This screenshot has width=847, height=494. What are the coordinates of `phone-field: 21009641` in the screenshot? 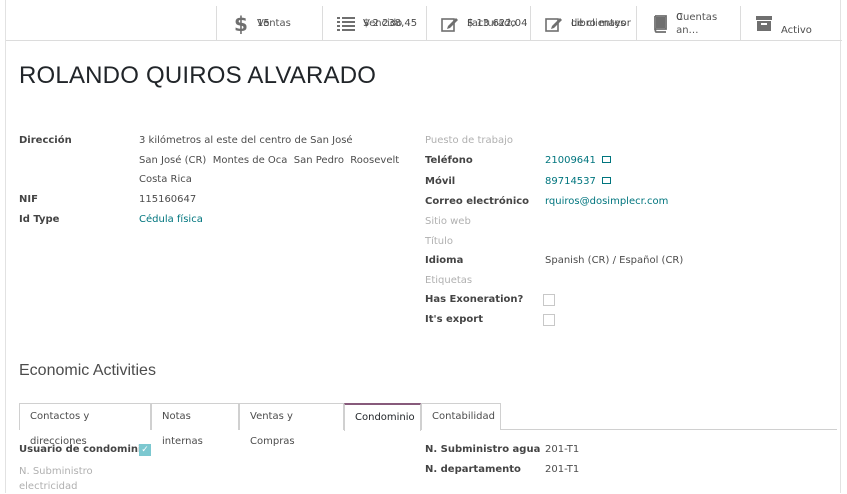 It's located at (578, 160).